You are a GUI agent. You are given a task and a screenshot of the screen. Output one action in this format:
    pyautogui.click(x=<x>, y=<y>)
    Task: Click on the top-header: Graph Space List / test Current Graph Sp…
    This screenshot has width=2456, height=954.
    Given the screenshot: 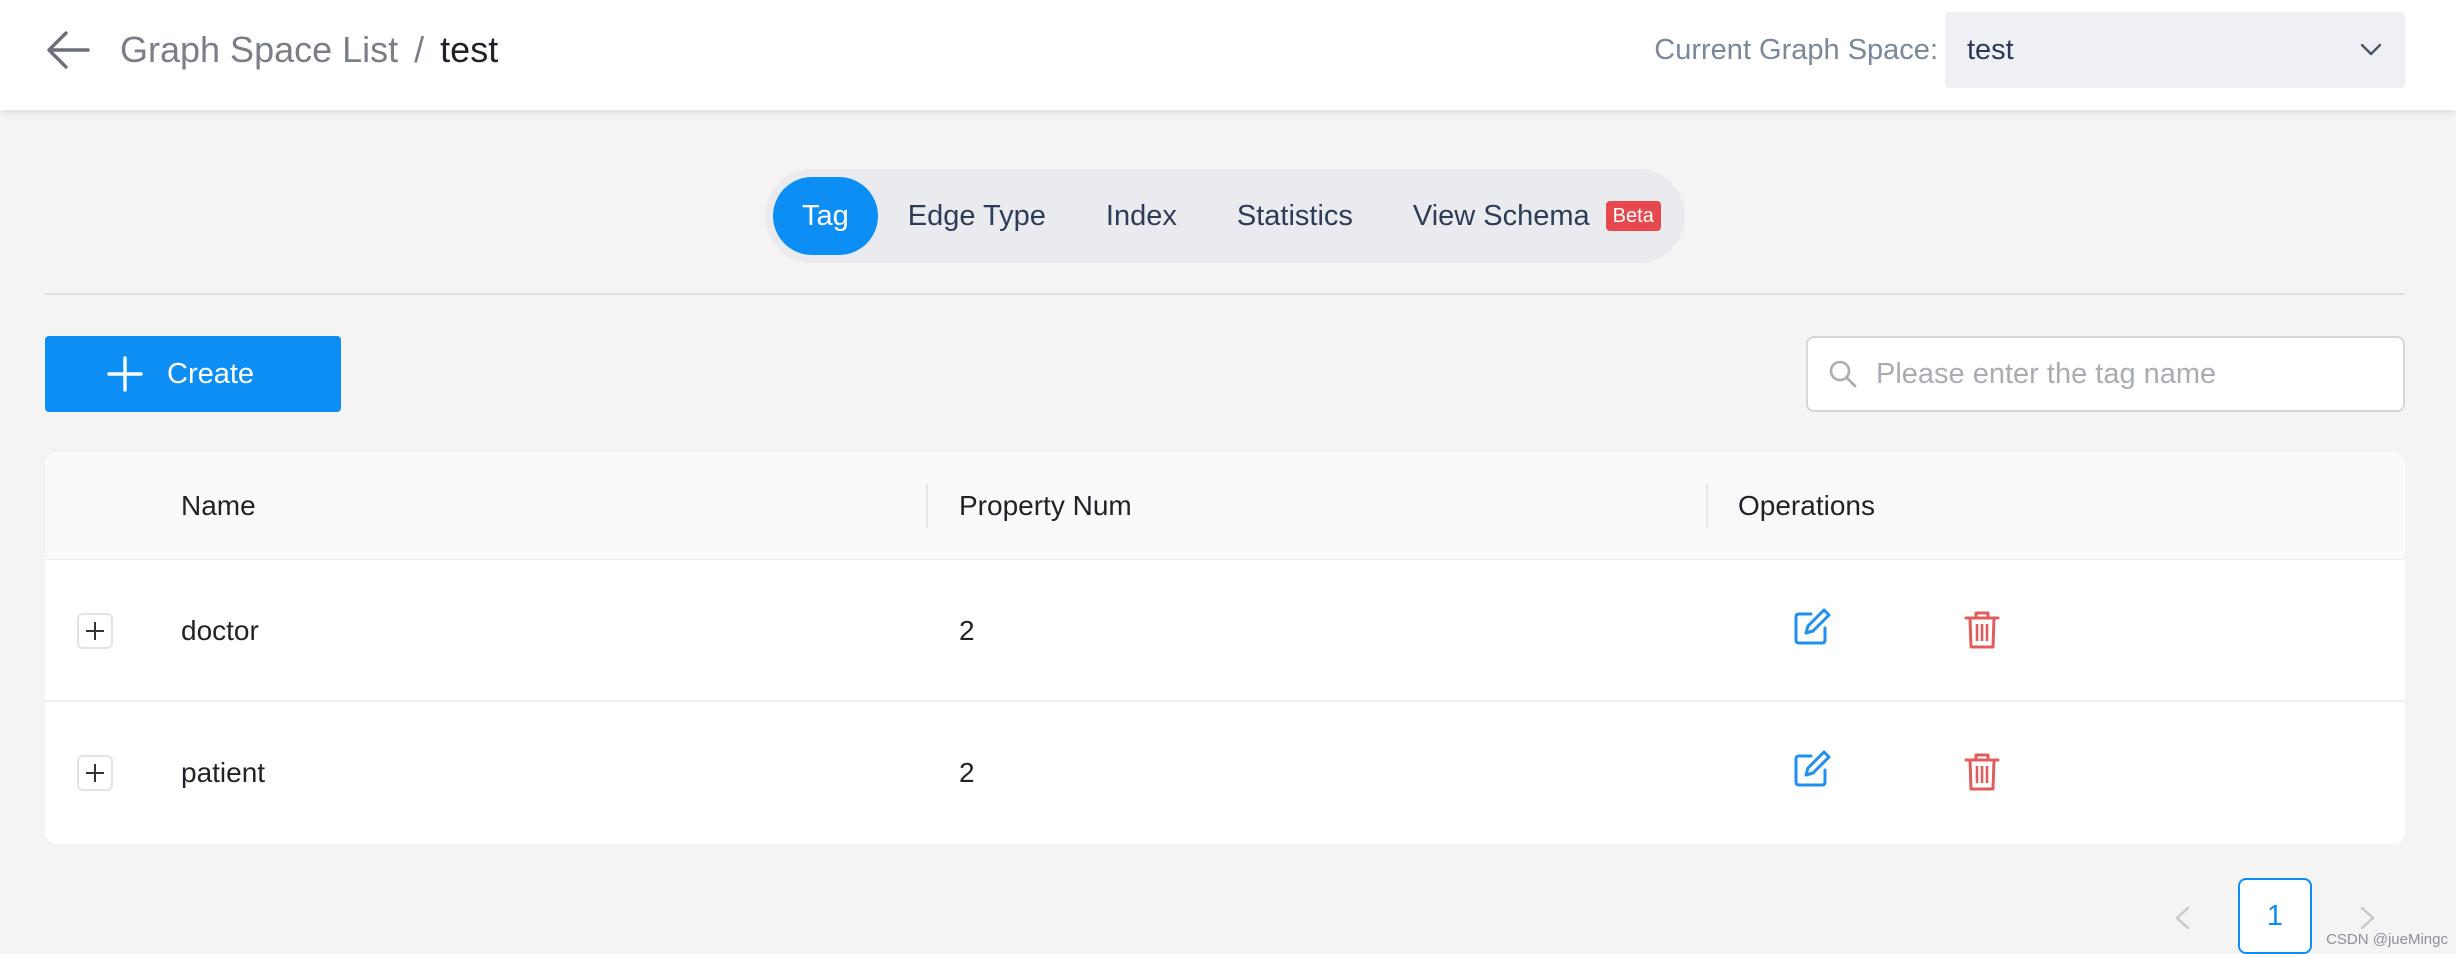 What is the action you would take?
    pyautogui.click(x=1228, y=55)
    